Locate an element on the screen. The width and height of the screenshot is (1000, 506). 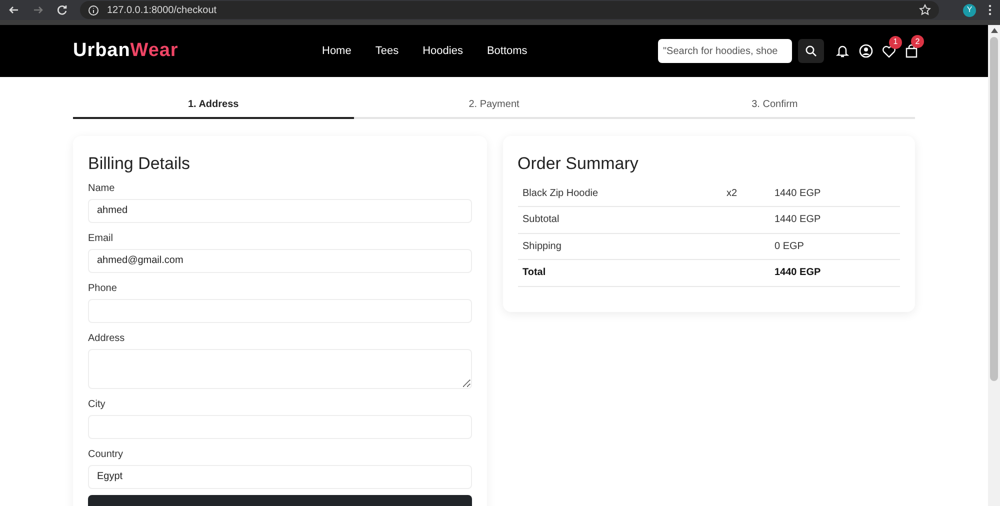
field-label: Address is located at coordinates (107, 339).